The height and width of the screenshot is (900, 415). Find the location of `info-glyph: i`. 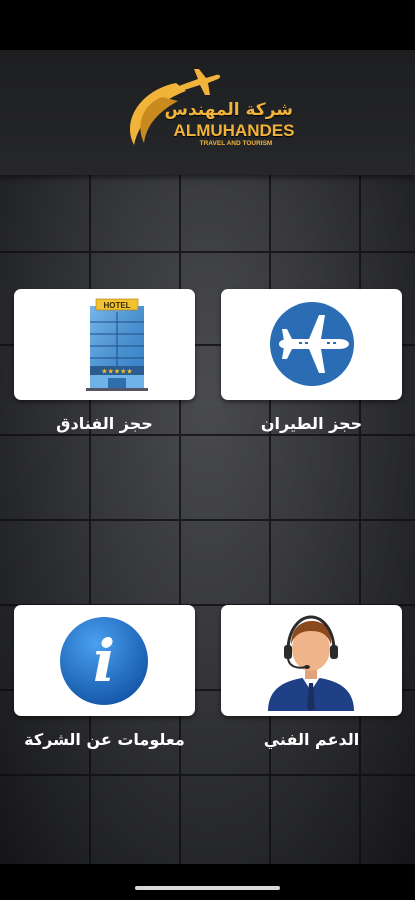

info-glyph: i is located at coordinates (104, 661).